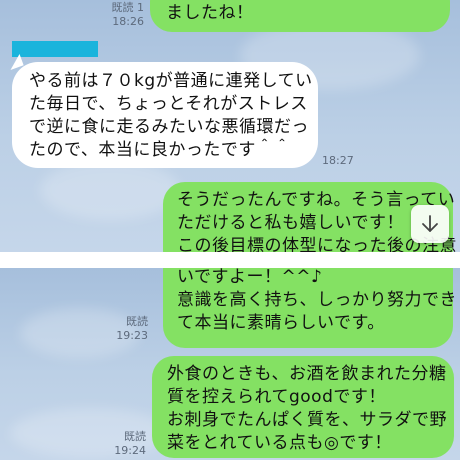  I want to click on message-text: 菜をとれている点も◎です！, so click(279, 443).